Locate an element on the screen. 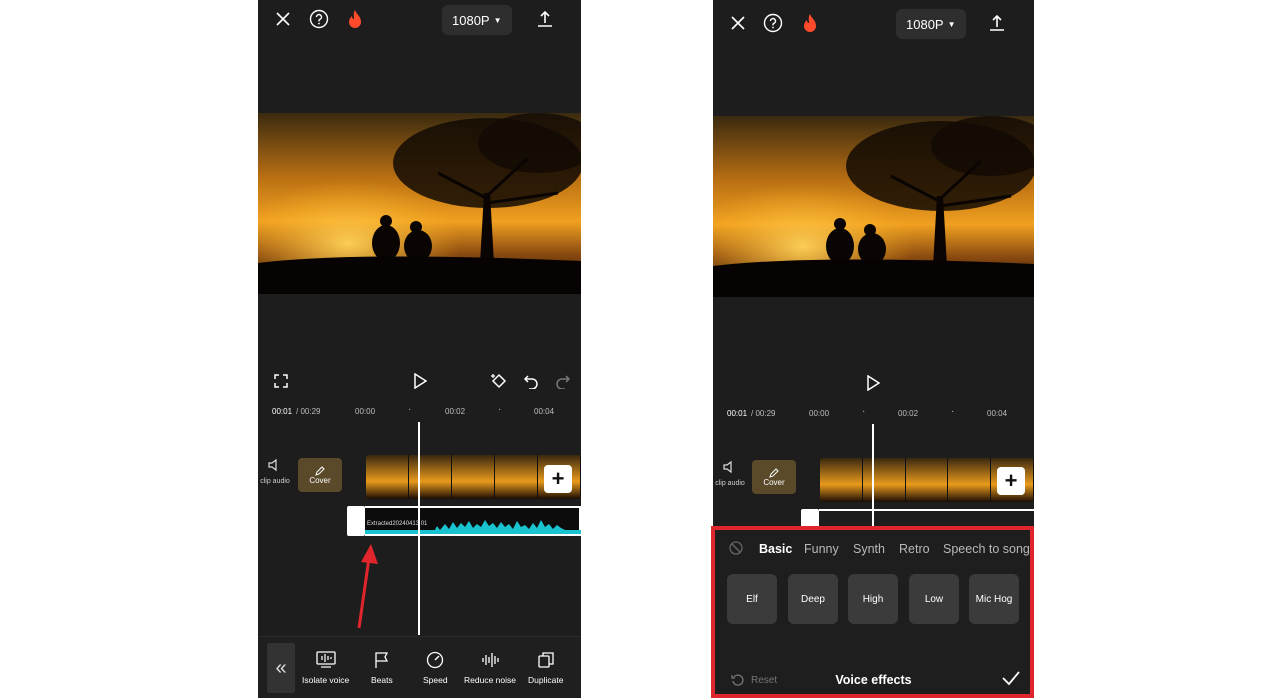 This screenshot has width=1280, height=698. effect-deep: Deep is located at coordinates (813, 599).